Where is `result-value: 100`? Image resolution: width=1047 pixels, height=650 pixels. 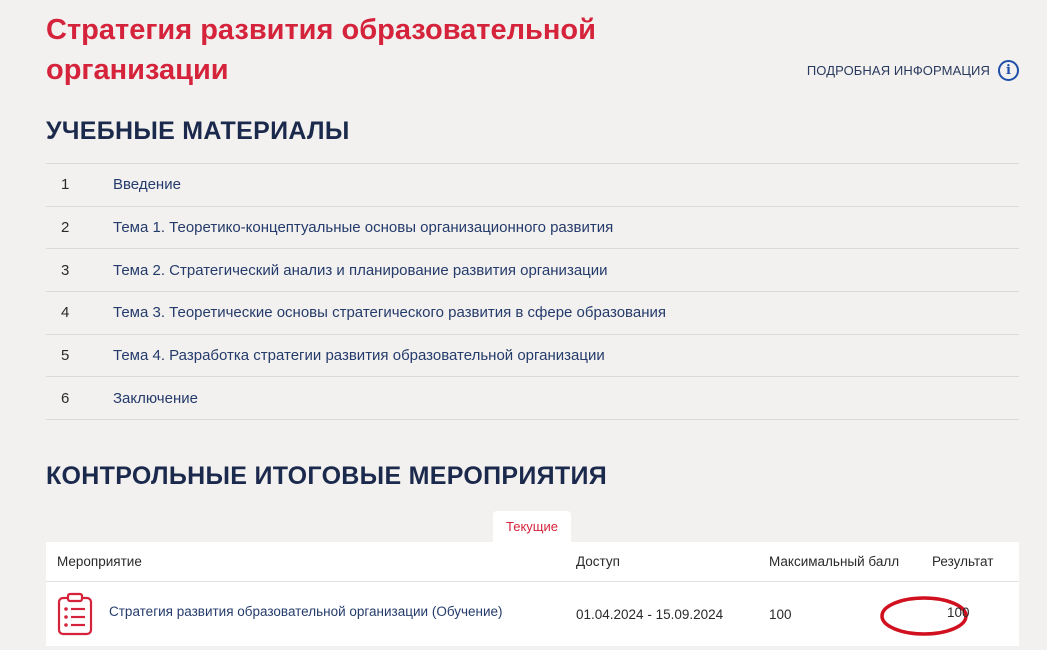
result-value: 100 is located at coordinates (958, 612).